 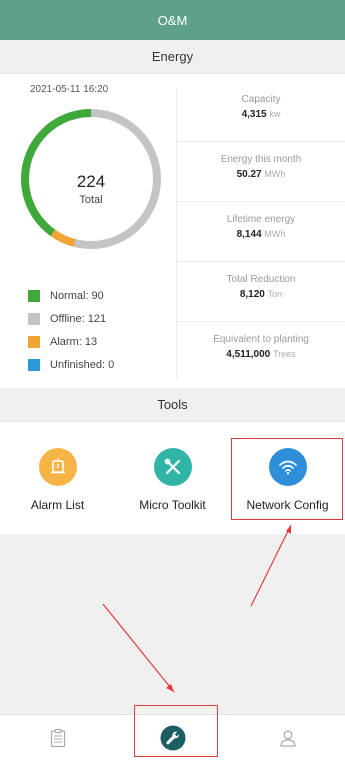 I want to click on stat-total-reduction: Total Reduction 8,120 Ton, so click(x=261, y=292).